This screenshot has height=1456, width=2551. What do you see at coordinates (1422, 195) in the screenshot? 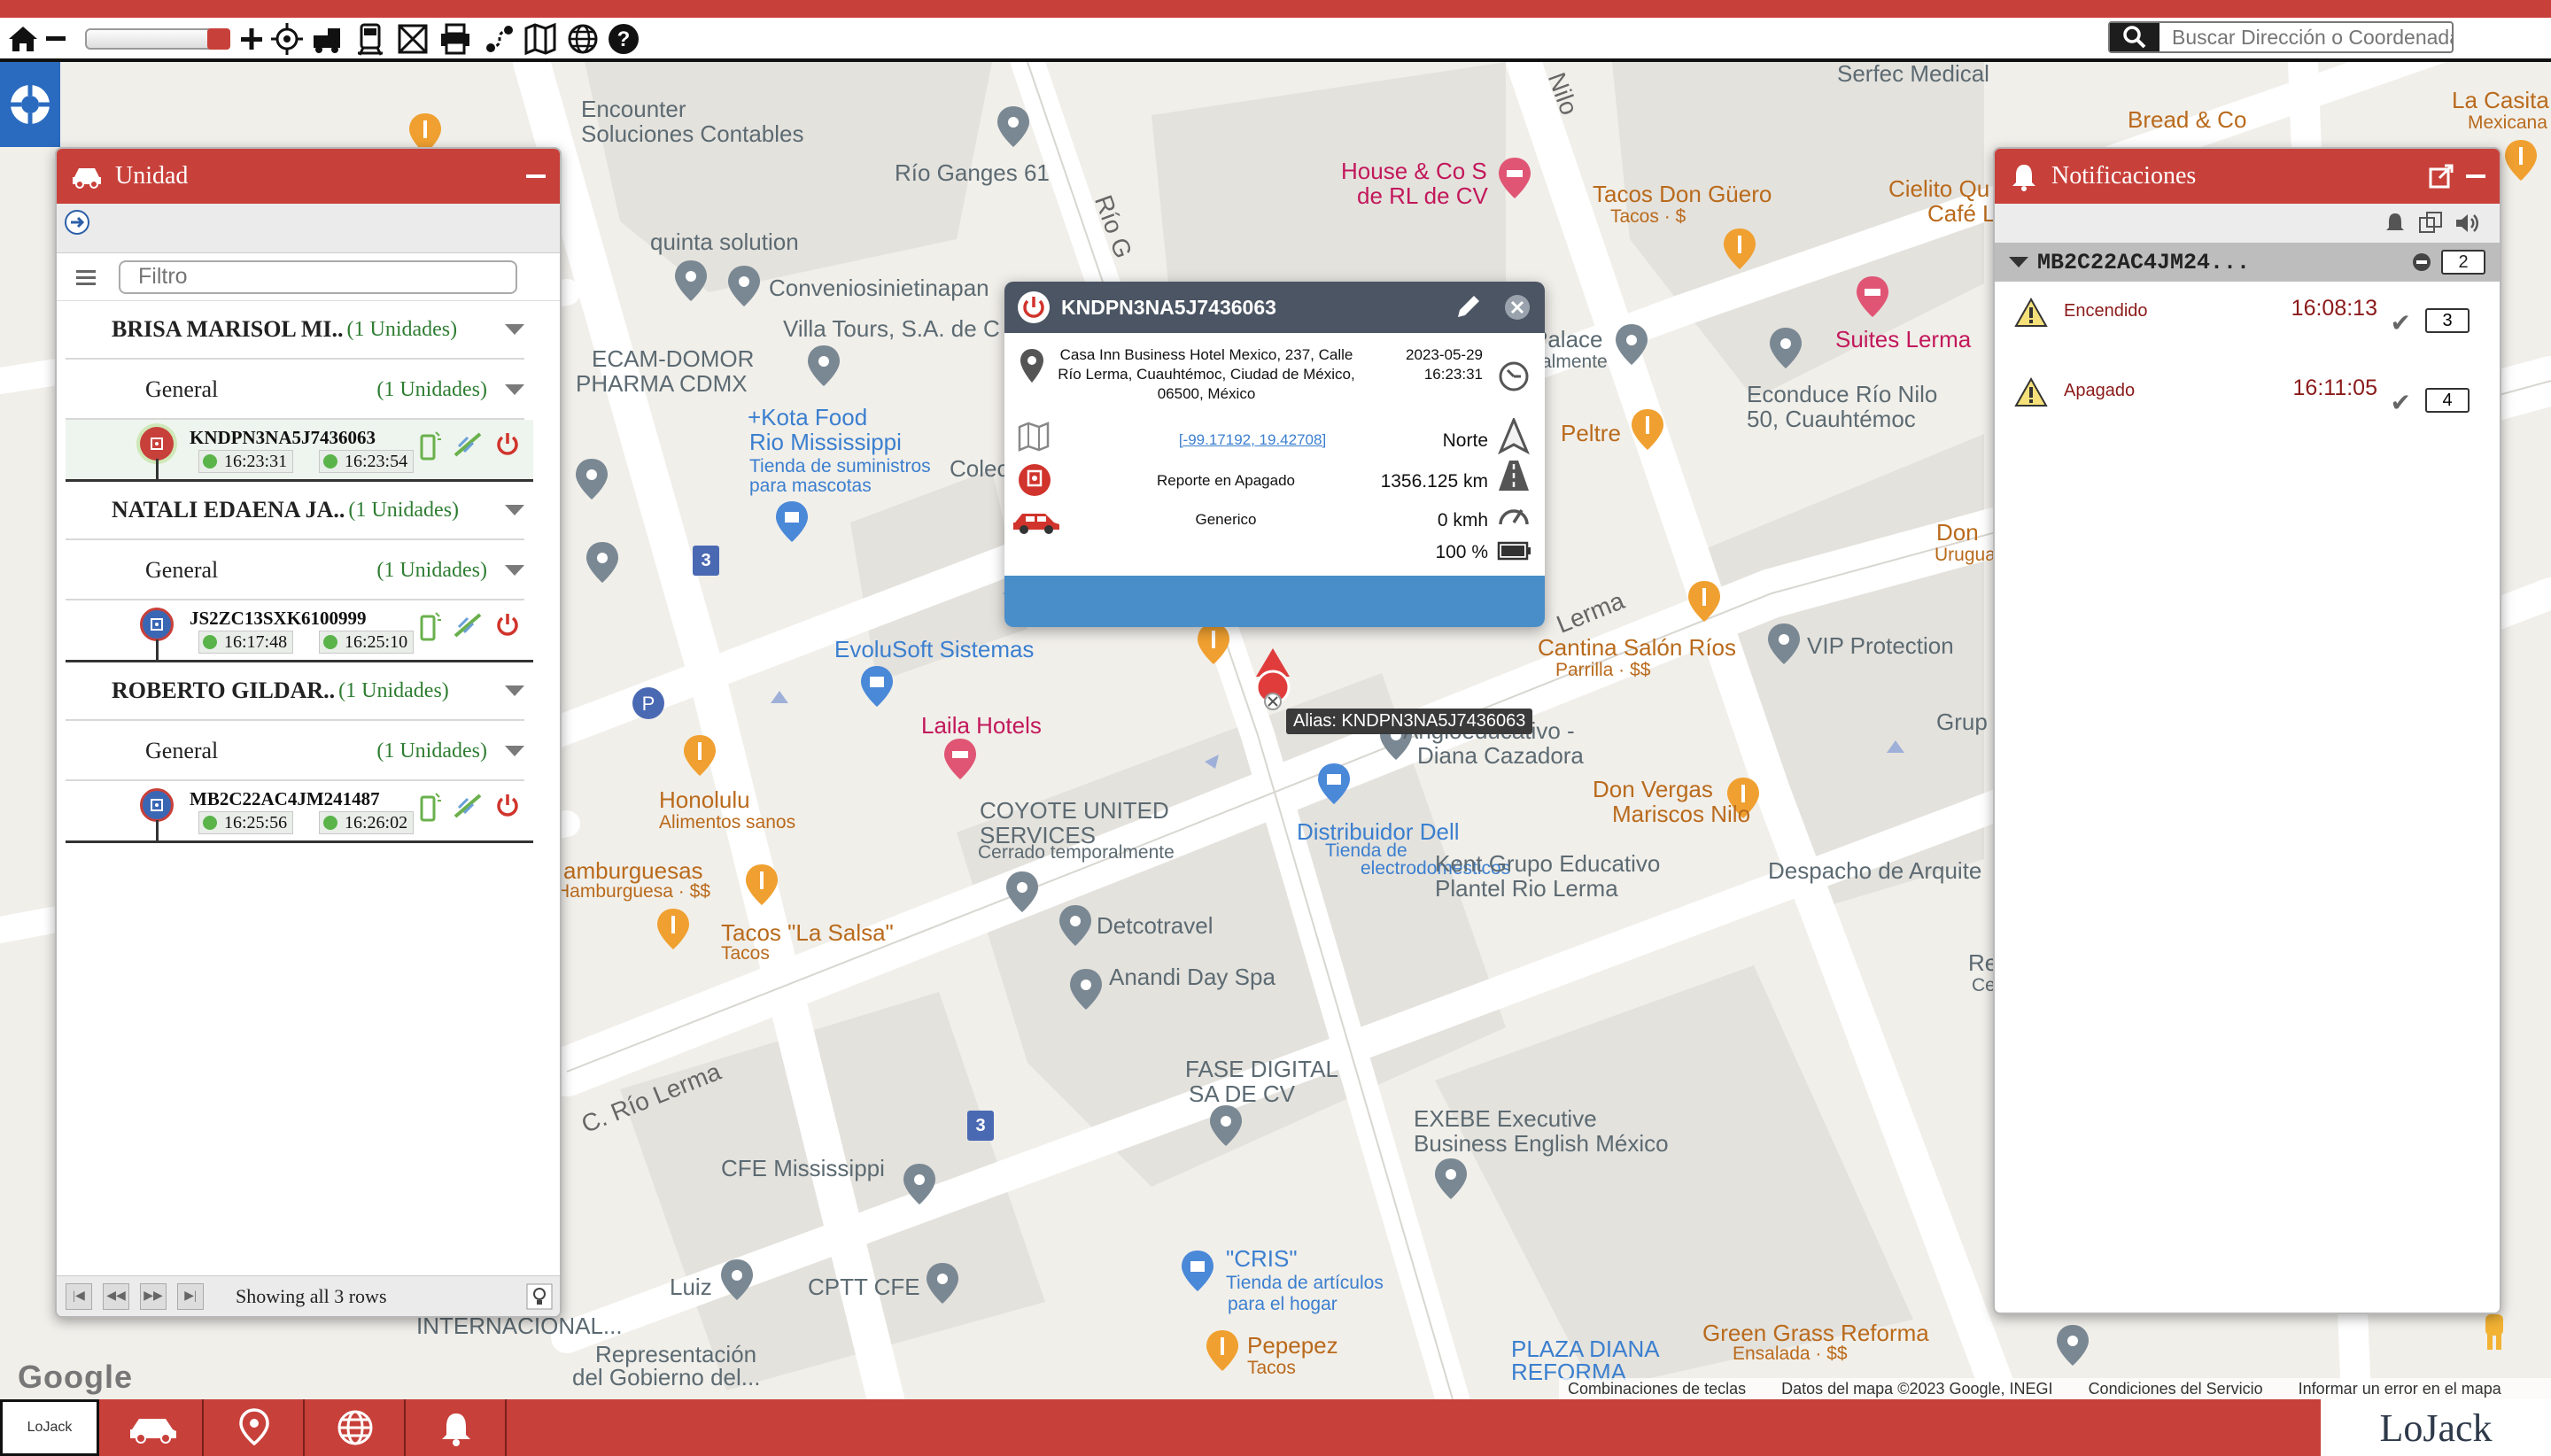
I see `map-place-label: de RL de CV` at bounding box center [1422, 195].